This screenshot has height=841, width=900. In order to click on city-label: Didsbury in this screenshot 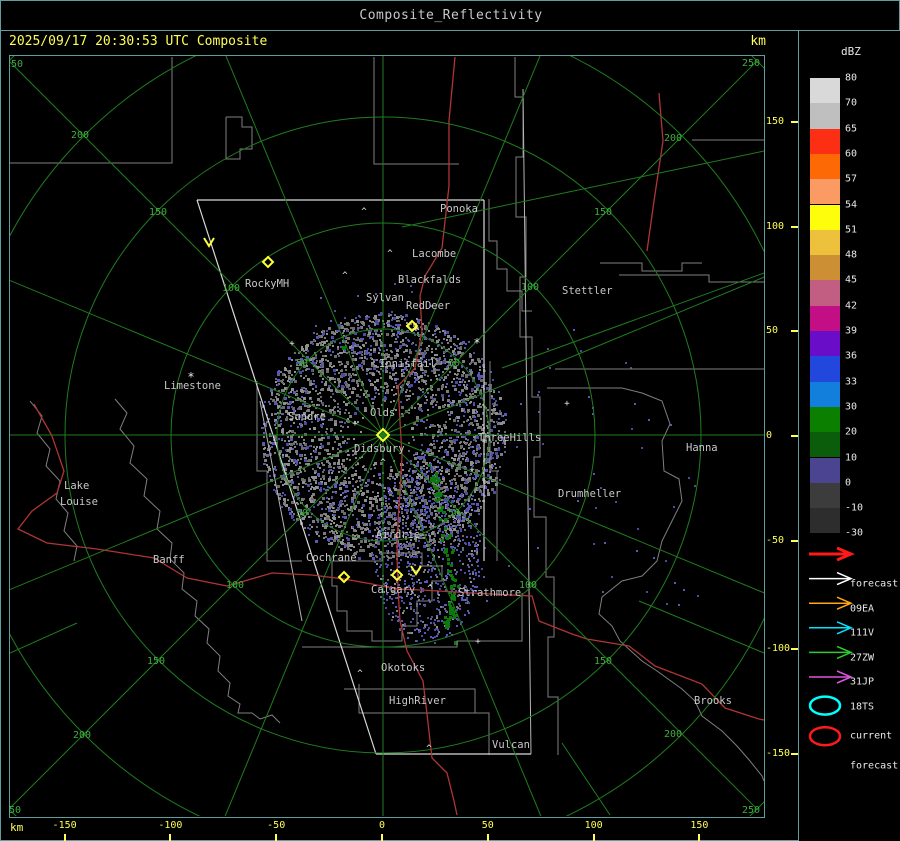, I will do `click(379, 449)`.